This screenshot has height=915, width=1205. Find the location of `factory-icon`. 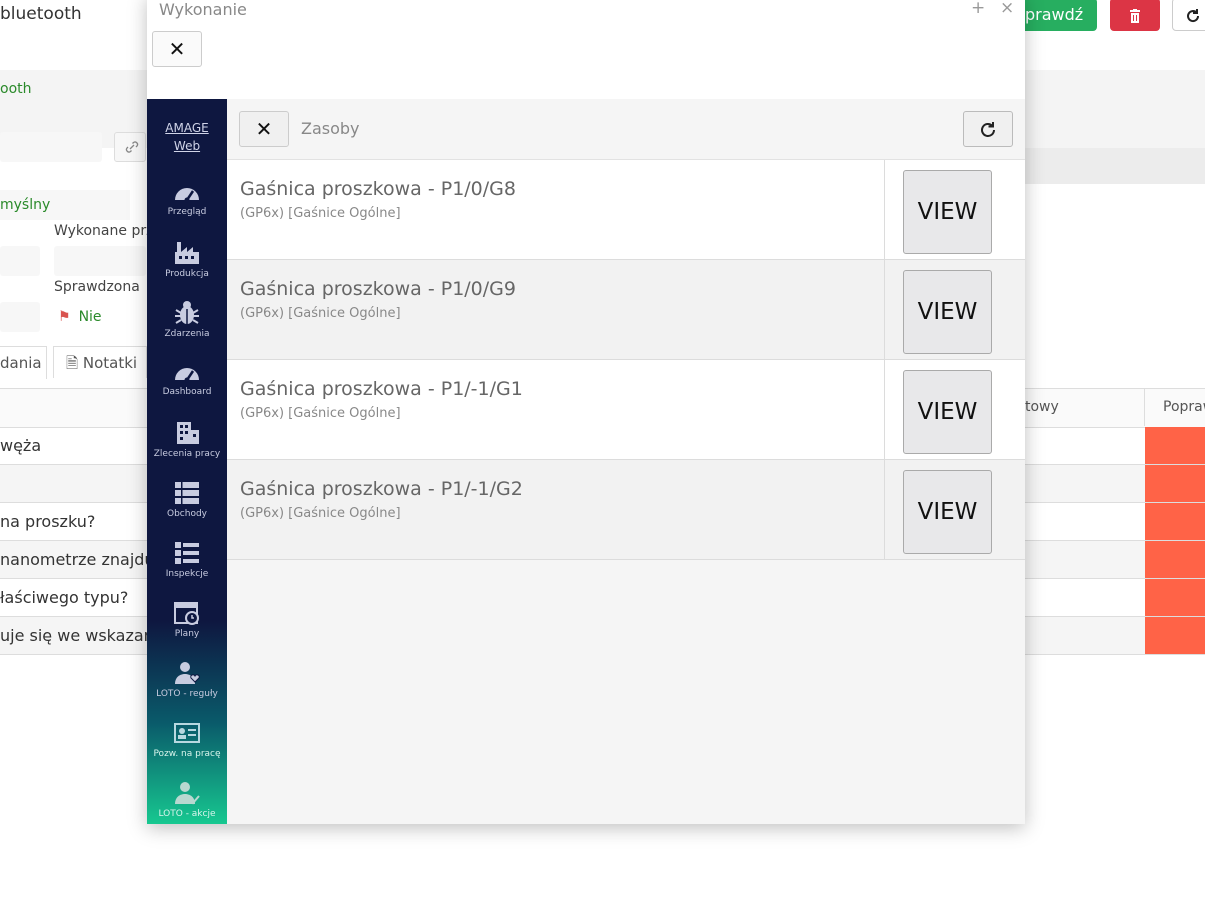

factory-icon is located at coordinates (187, 253).